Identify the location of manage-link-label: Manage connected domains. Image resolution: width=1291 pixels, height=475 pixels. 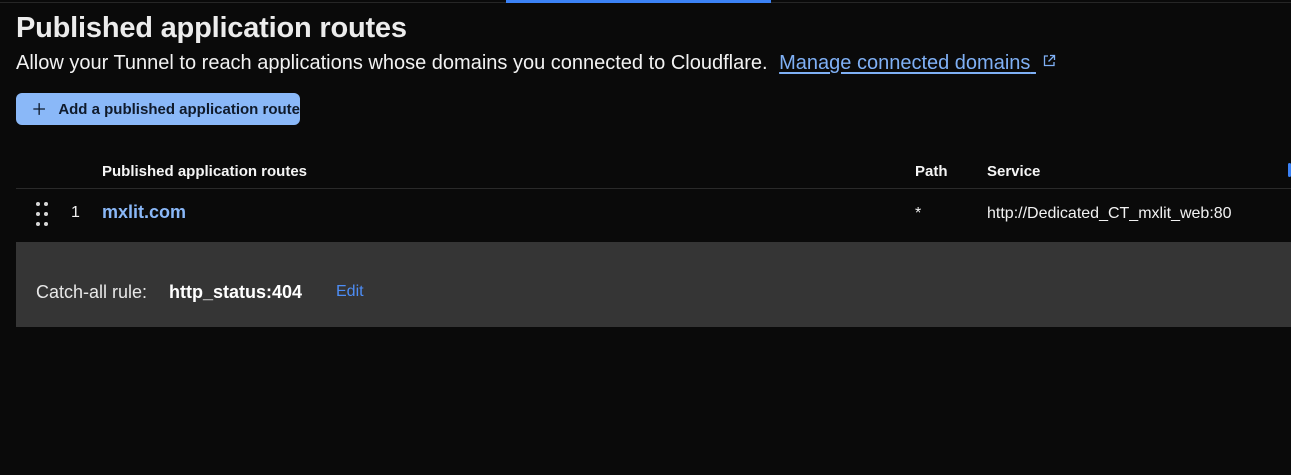
(905, 63).